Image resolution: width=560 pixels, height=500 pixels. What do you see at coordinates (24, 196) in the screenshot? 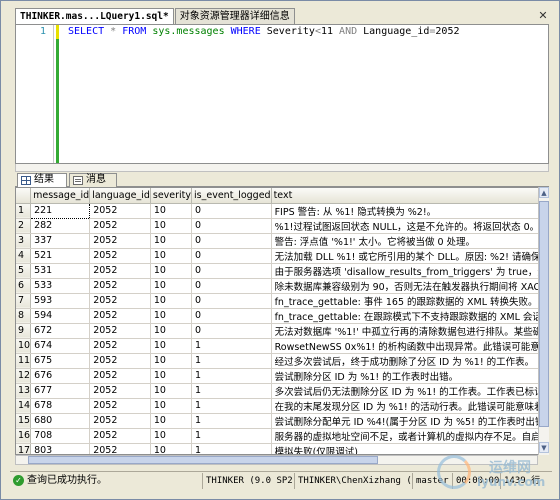
I see `grid-corner` at bounding box center [24, 196].